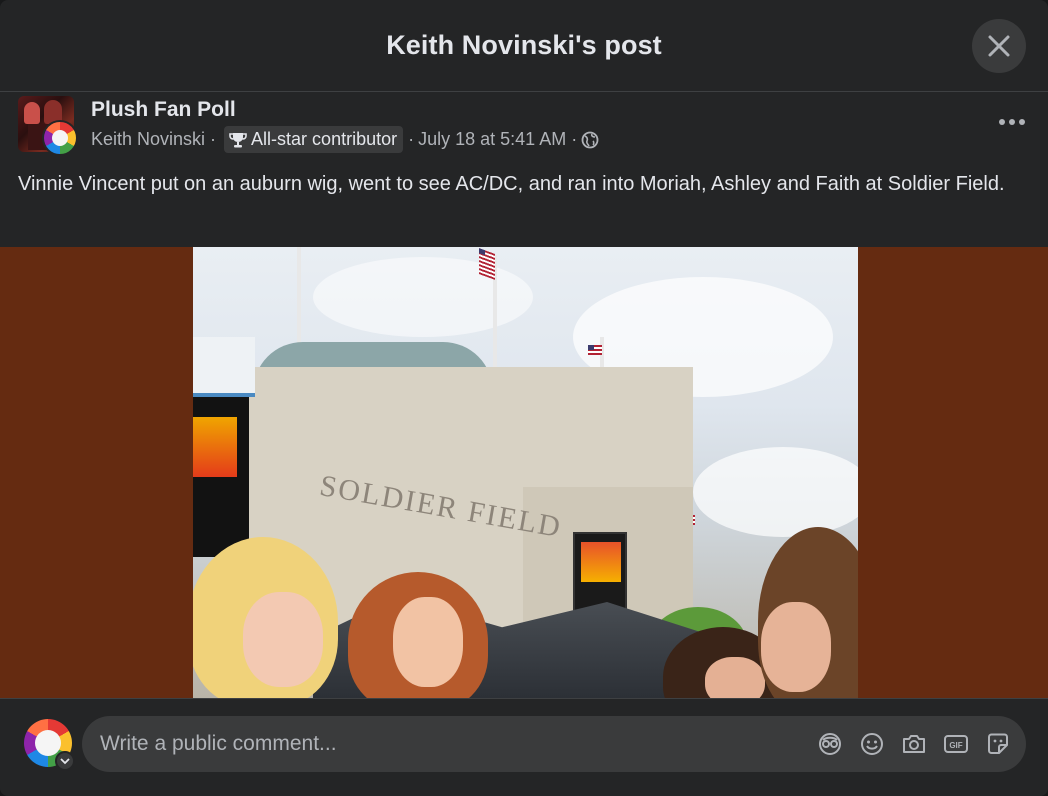 The height and width of the screenshot is (796, 1048). What do you see at coordinates (450, 744) in the screenshot?
I see `comment-input` at bounding box center [450, 744].